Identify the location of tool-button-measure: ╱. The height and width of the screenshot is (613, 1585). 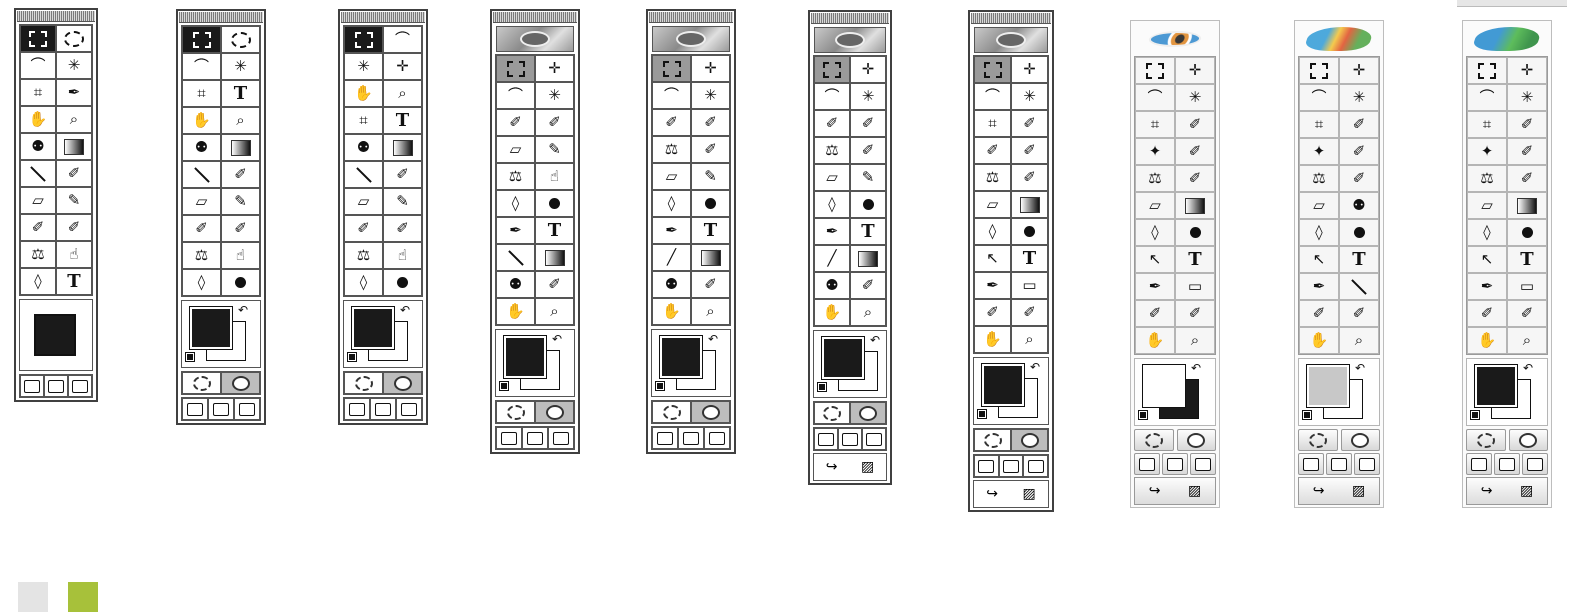
(671, 257).